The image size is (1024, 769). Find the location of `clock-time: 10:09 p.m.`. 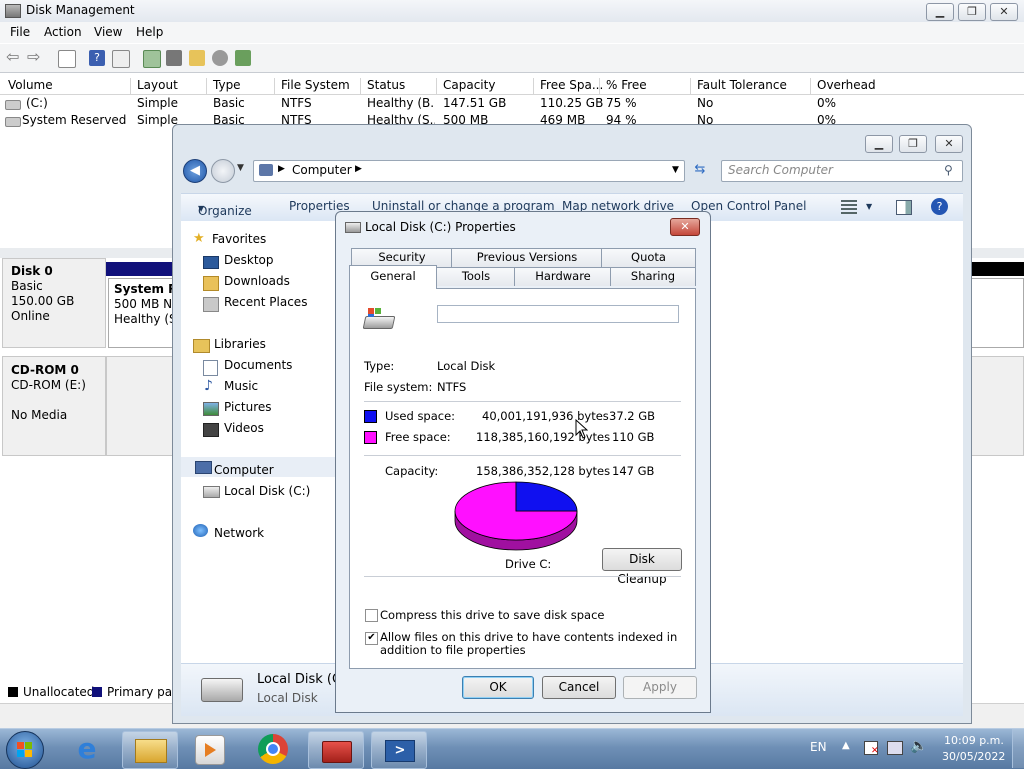

clock-time: 10:09 p.m. is located at coordinates (974, 740).